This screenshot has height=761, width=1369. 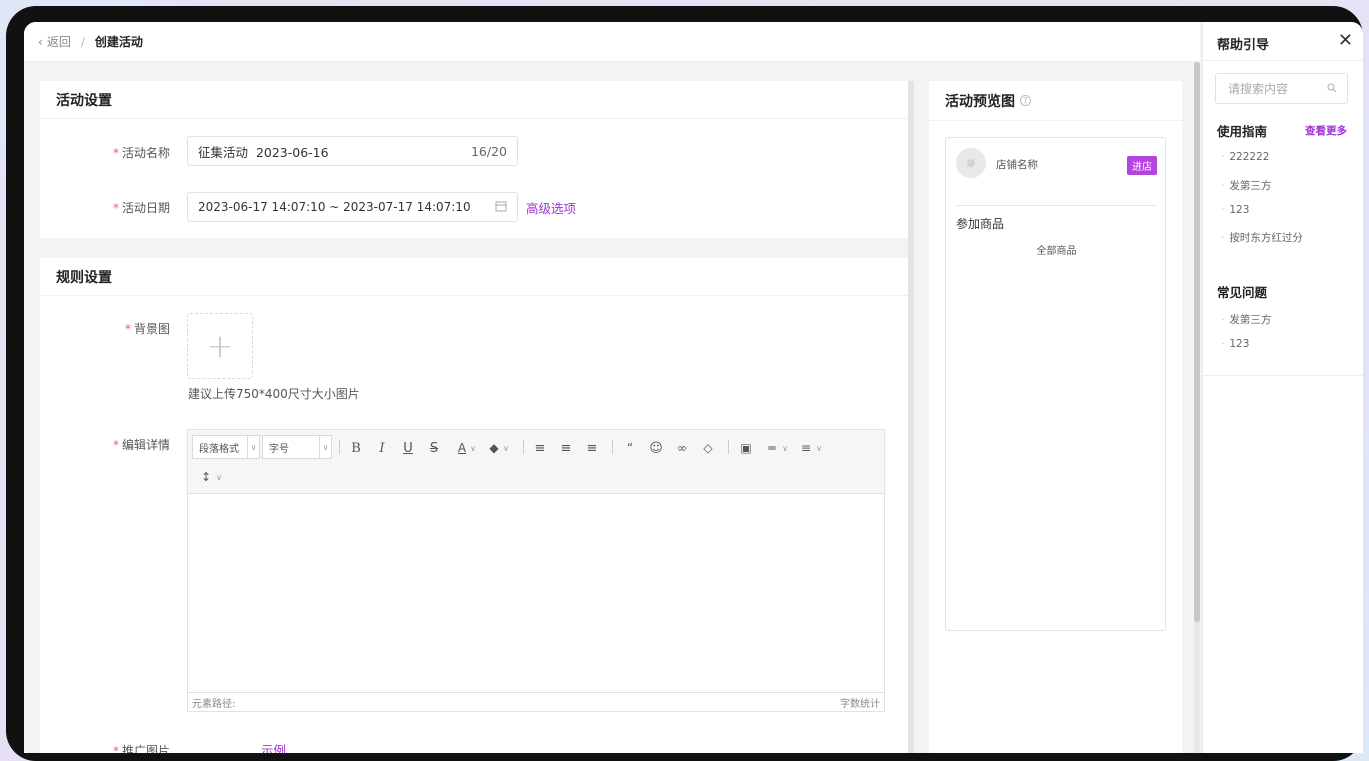 What do you see at coordinates (141, 153) in the screenshot?
I see `activity-name-label: * 活动名称` at bounding box center [141, 153].